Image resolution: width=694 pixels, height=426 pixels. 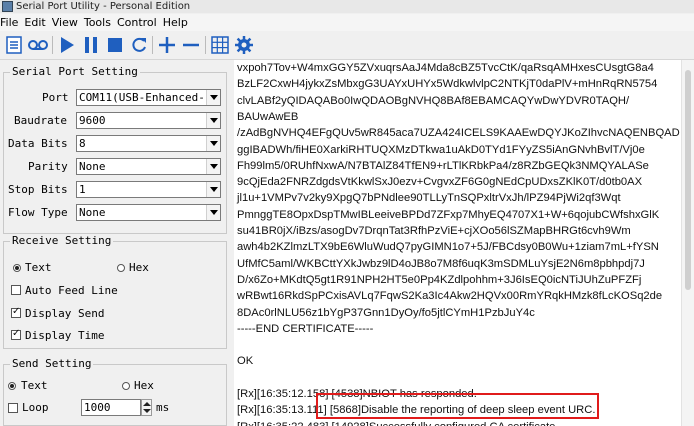 What do you see at coordinates (9, 22) in the screenshot?
I see `menu-file: File` at bounding box center [9, 22].